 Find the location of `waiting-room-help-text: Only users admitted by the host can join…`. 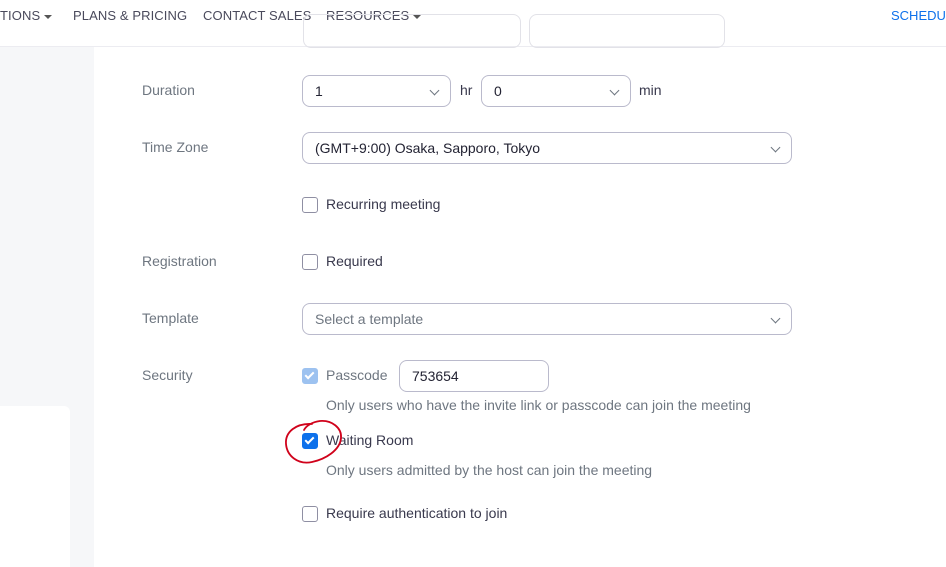

waiting-room-help-text: Only users admitted by the host can join… is located at coordinates (489, 470).